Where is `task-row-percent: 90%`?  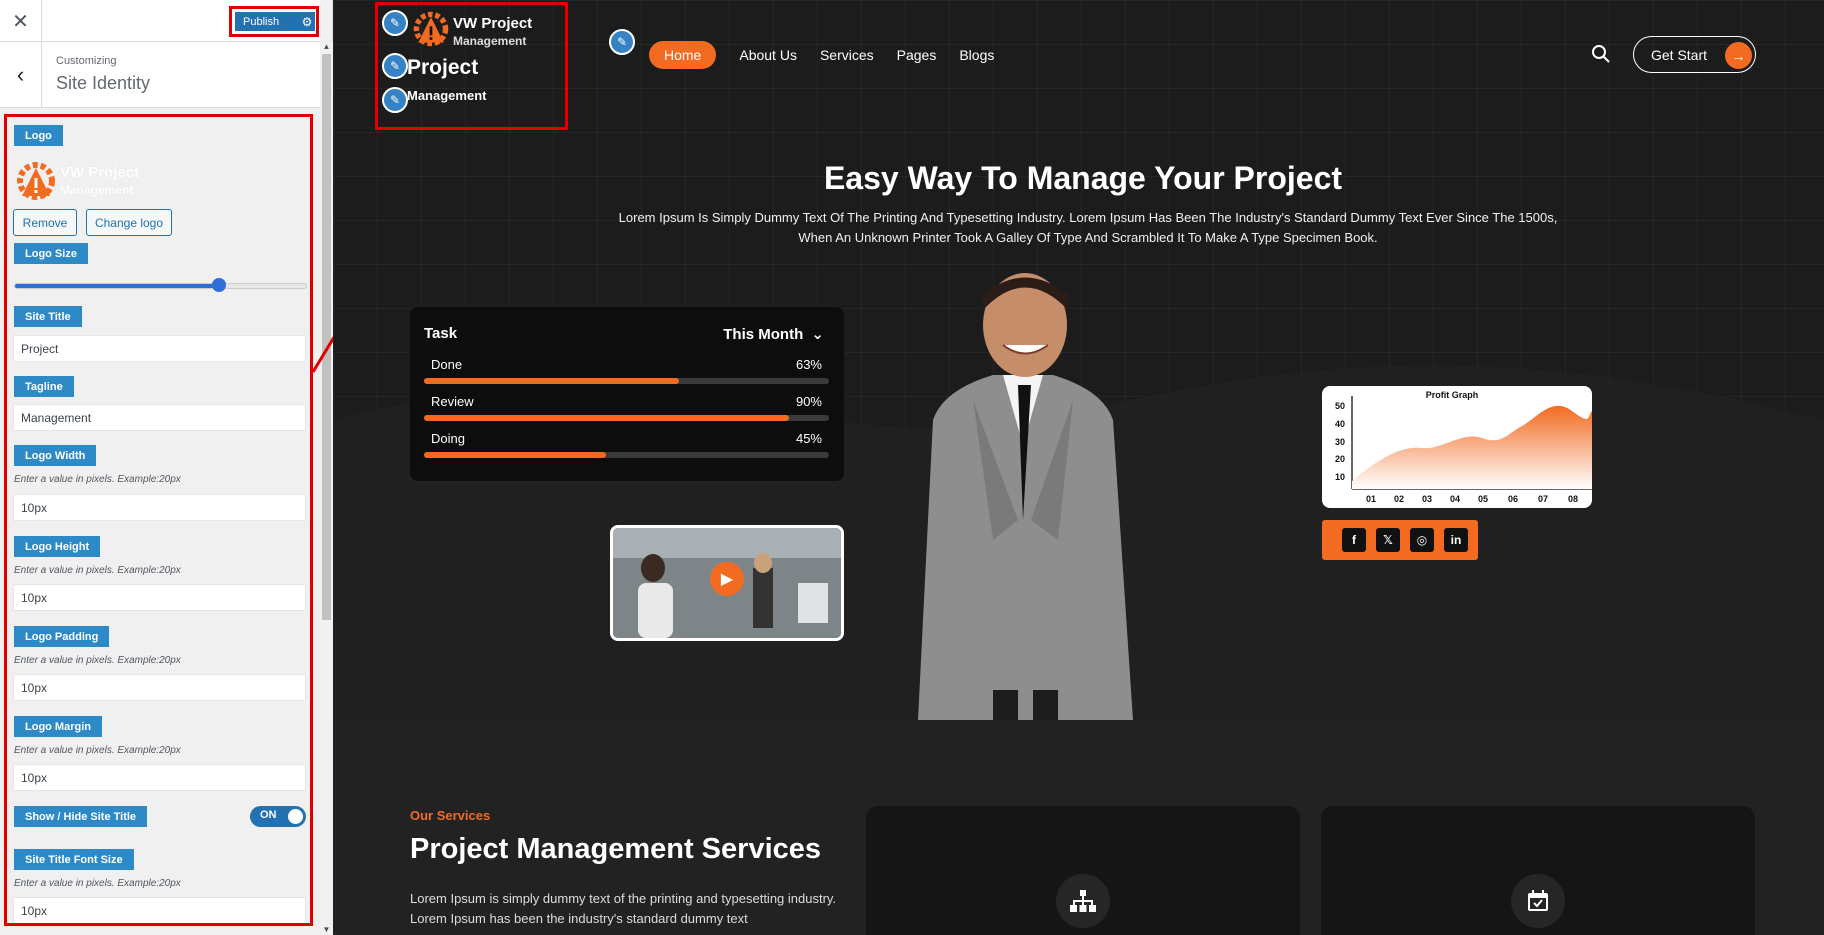 task-row-percent: 90% is located at coordinates (808, 401).